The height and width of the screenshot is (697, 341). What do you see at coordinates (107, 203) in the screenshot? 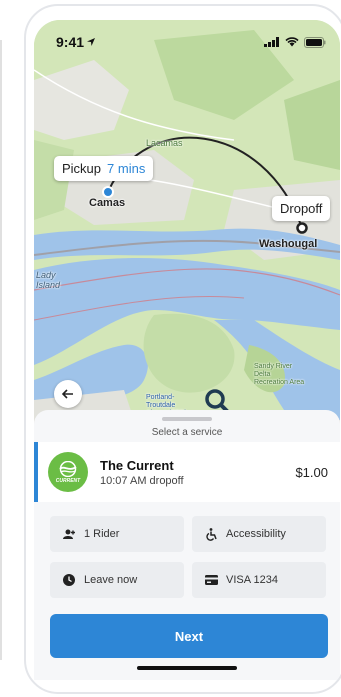
I see `place-camas: Camas` at bounding box center [107, 203].